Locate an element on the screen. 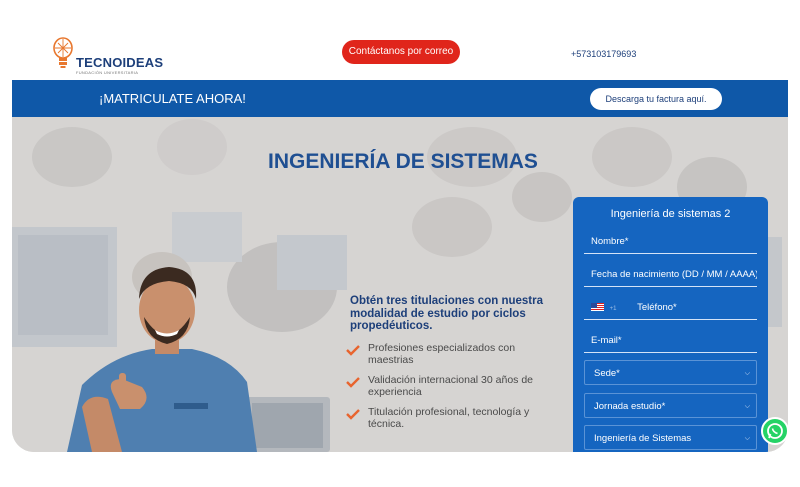 This screenshot has height=487, width=800. us-flag-icon is located at coordinates (597, 307).